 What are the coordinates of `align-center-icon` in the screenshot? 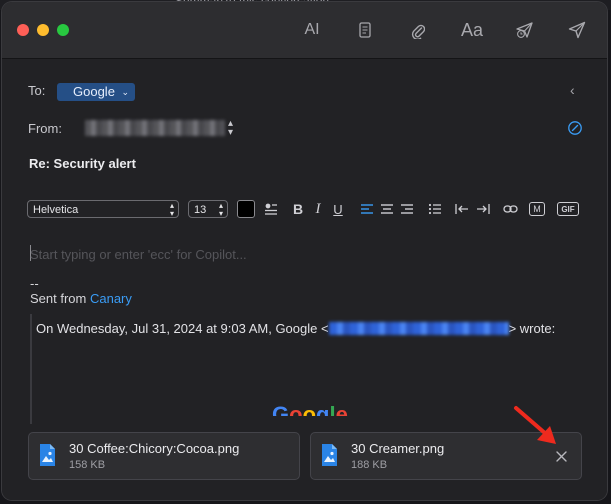 It's located at (387, 209).